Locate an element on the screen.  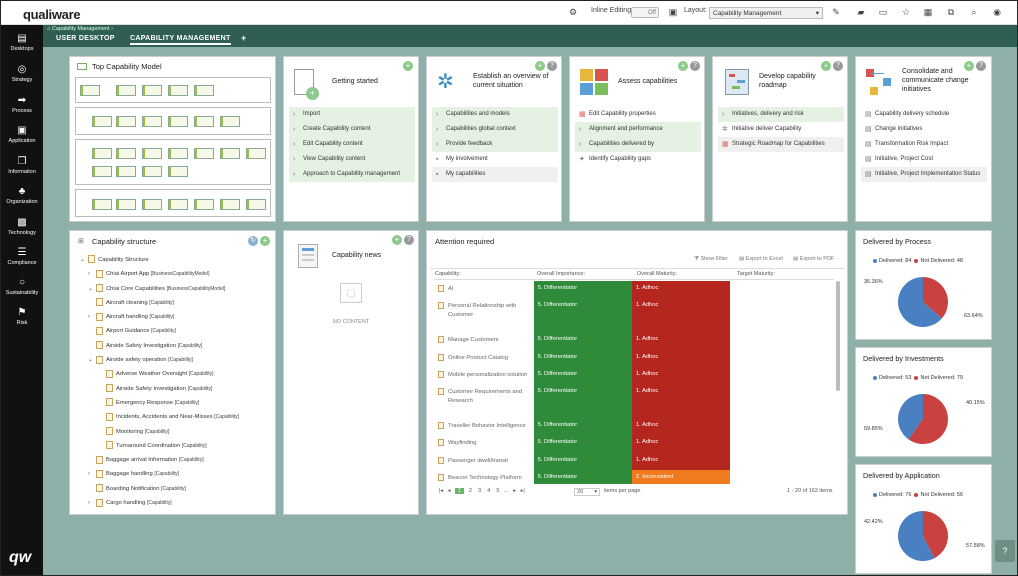
folder-icon: ▰ is located at coordinates (861, 12).